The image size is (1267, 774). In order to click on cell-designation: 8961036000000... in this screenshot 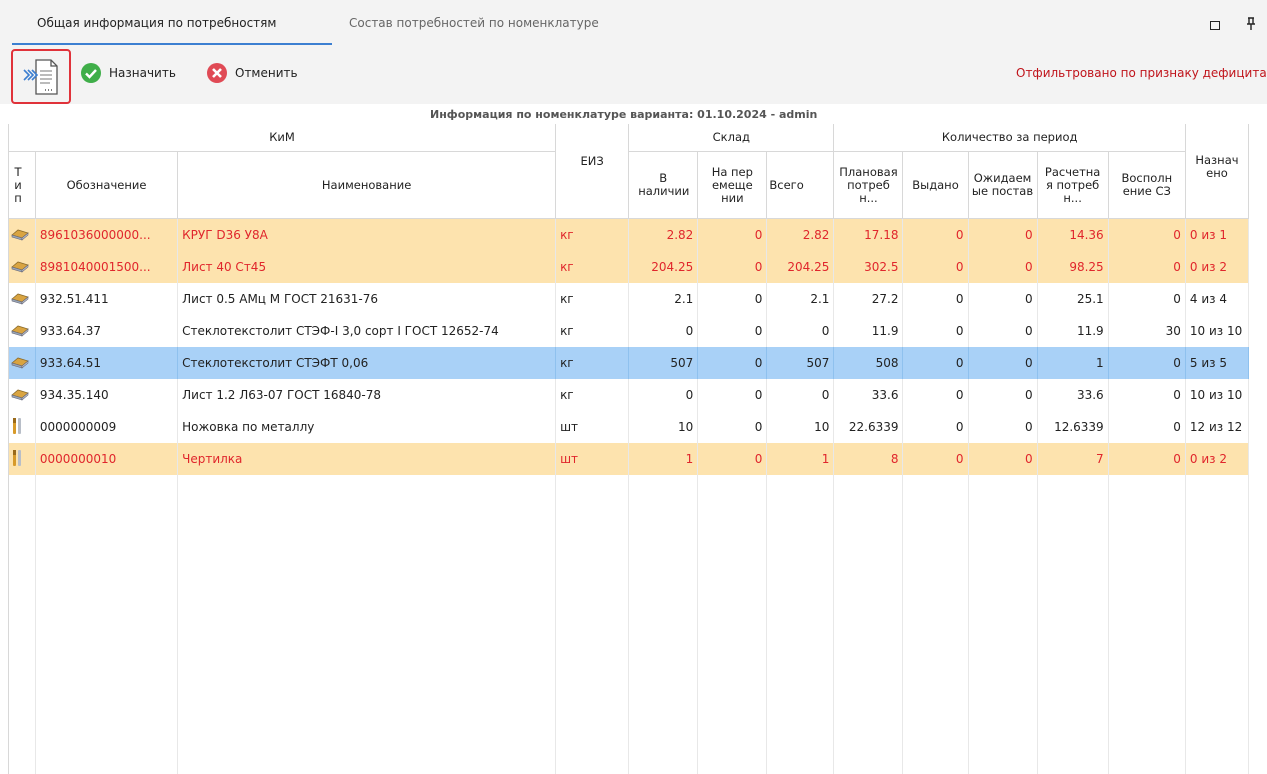, I will do `click(107, 234)`.